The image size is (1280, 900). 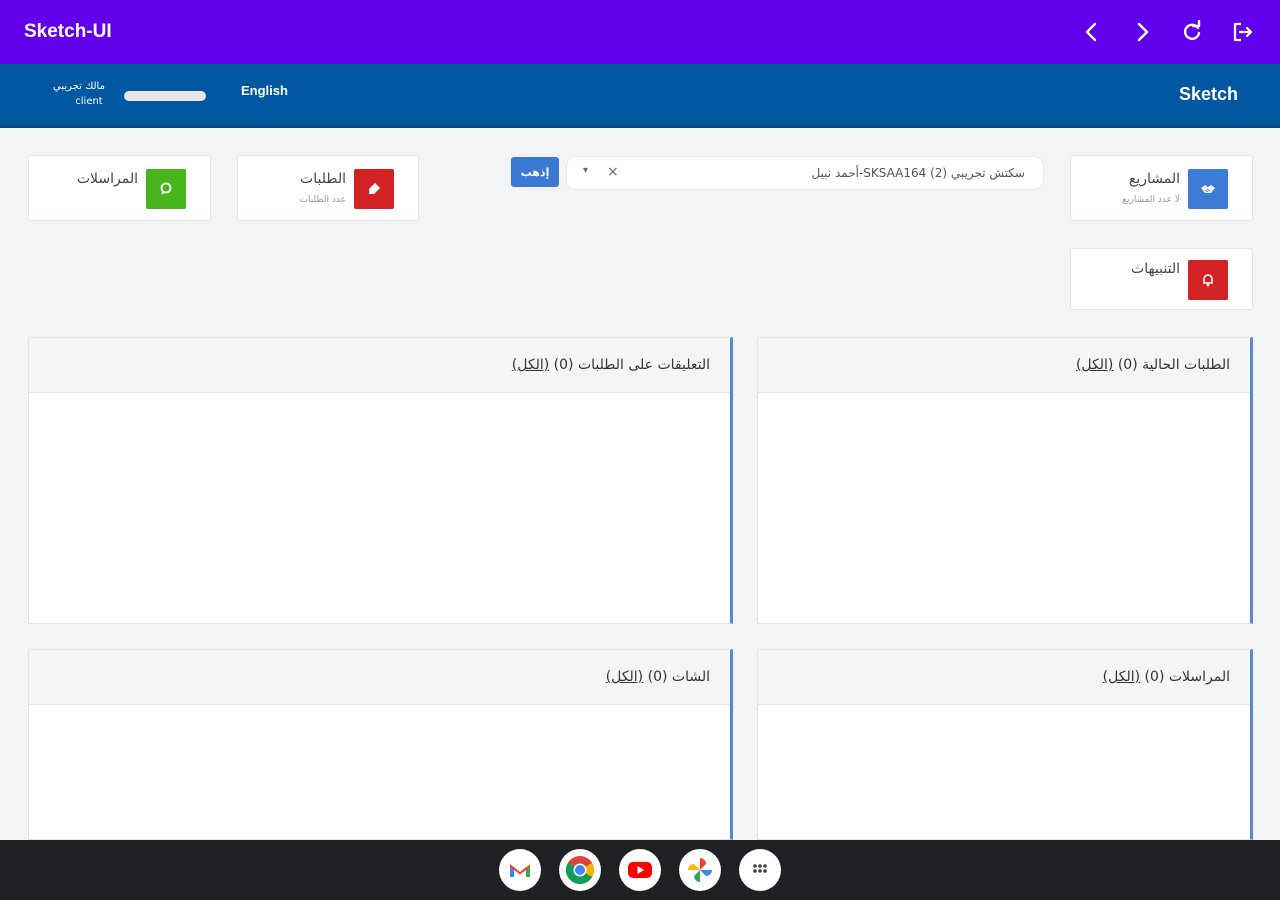 I want to click on launcher-app, so click(x=760, y=870).